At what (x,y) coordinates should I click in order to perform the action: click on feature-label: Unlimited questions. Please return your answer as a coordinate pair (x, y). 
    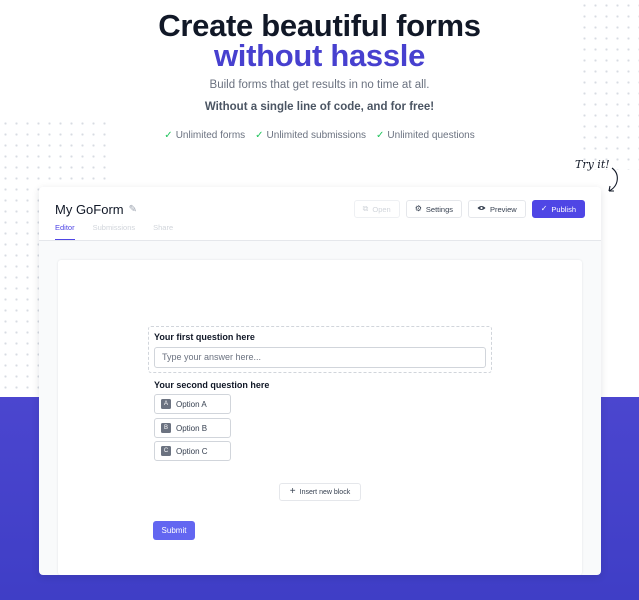
    Looking at the image, I should click on (431, 135).